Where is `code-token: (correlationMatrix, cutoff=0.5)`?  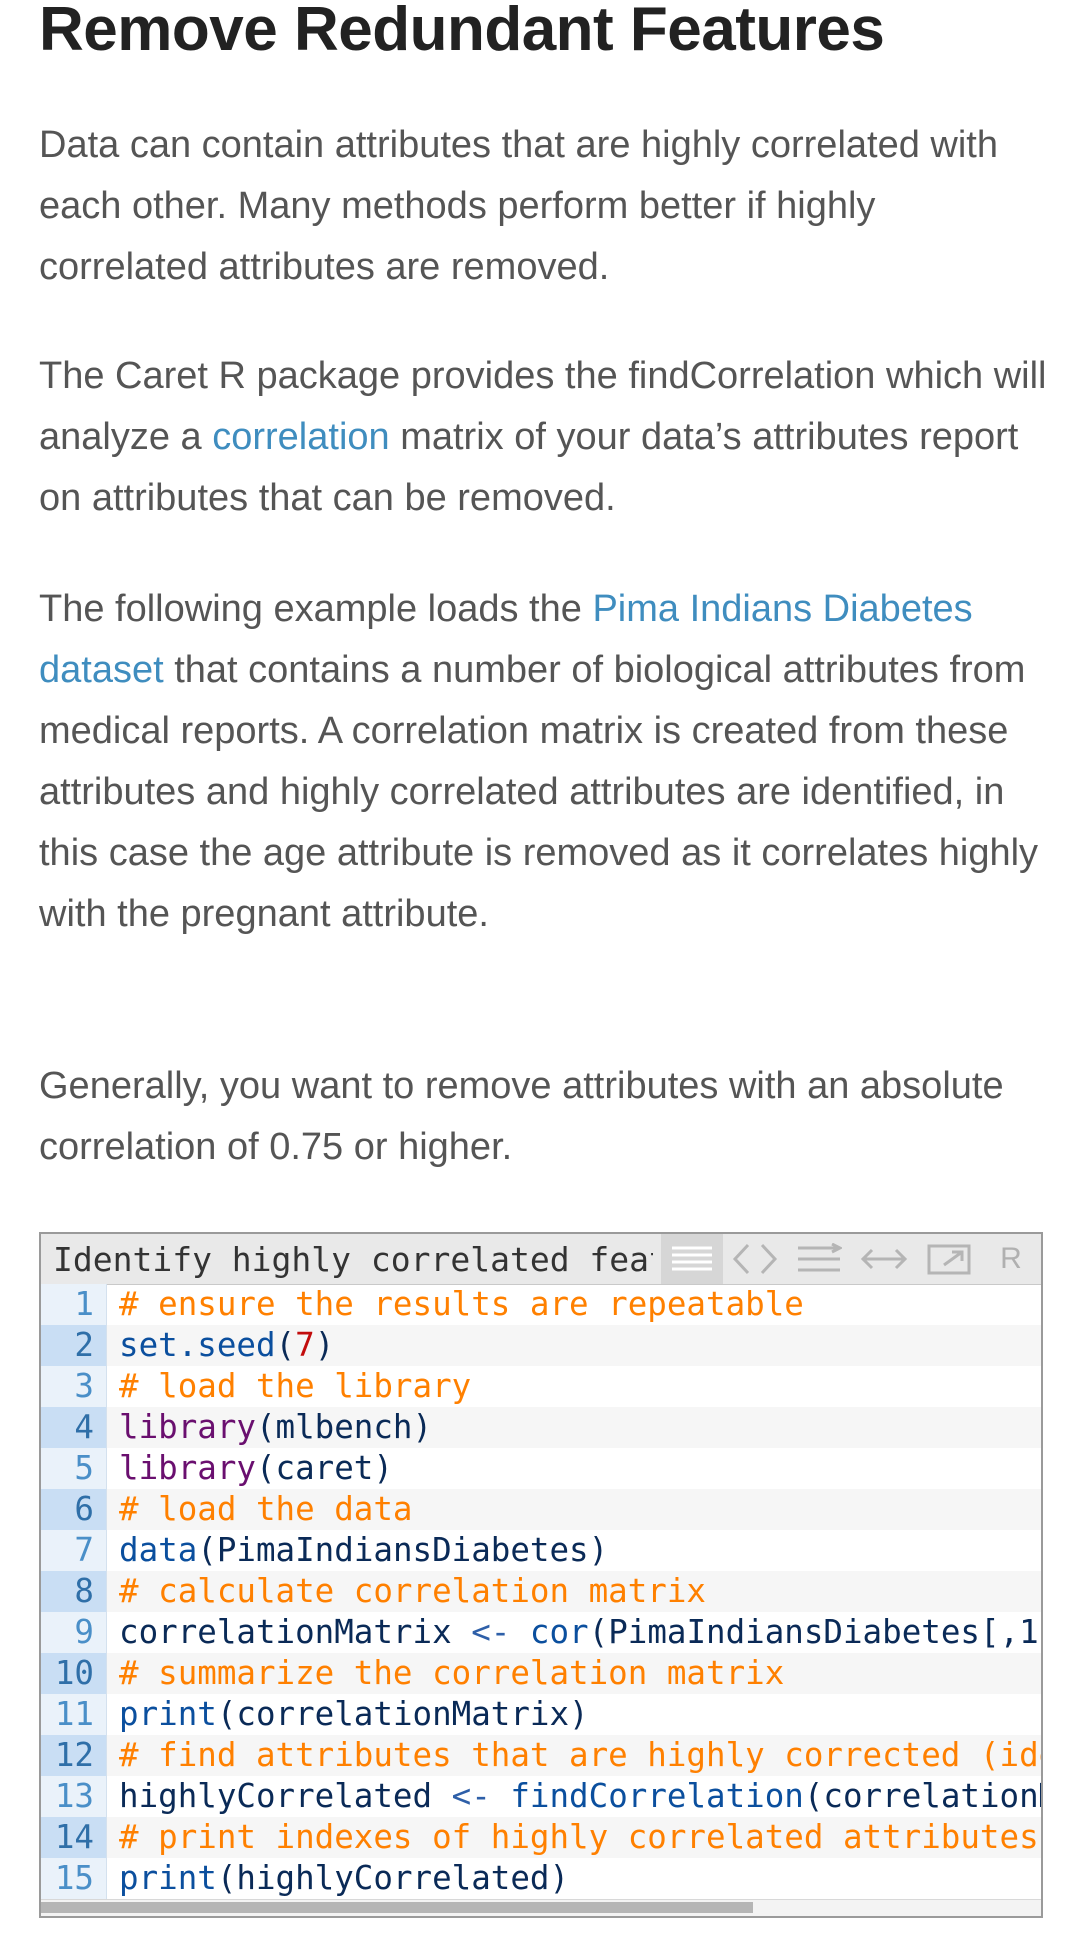
code-token: (correlationMatrix, cutoff=0.5) is located at coordinates (922, 1796).